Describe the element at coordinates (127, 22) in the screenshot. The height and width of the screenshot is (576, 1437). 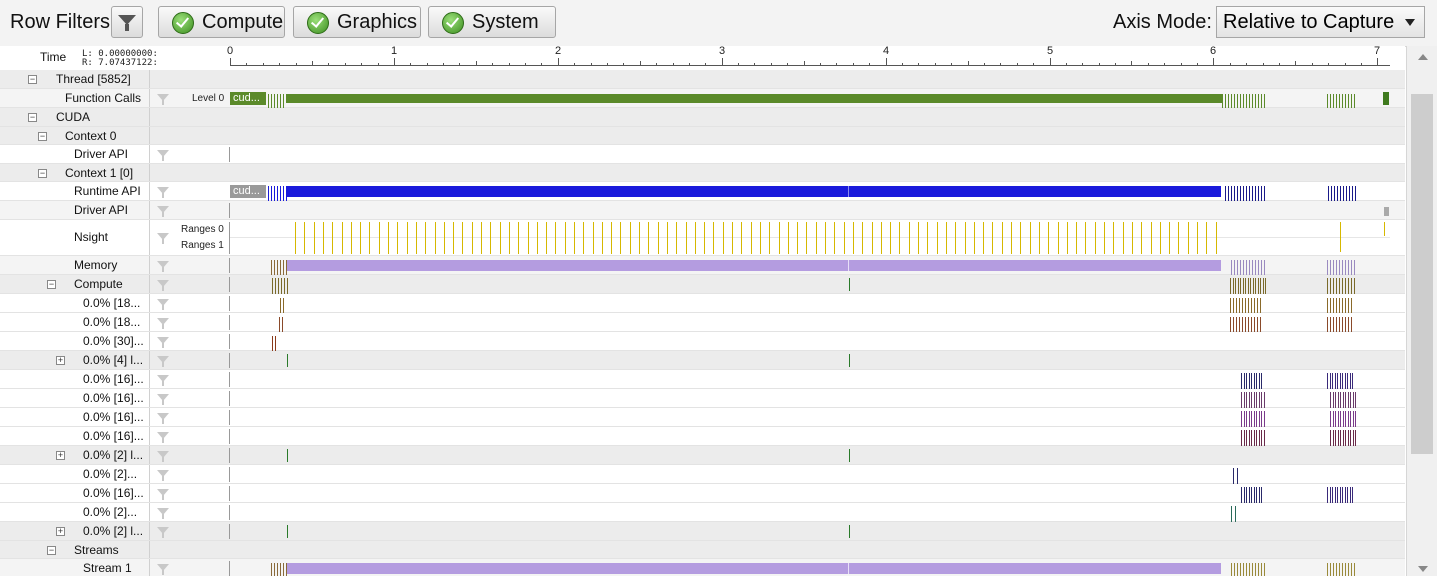
I see `row-filter-button` at that location.